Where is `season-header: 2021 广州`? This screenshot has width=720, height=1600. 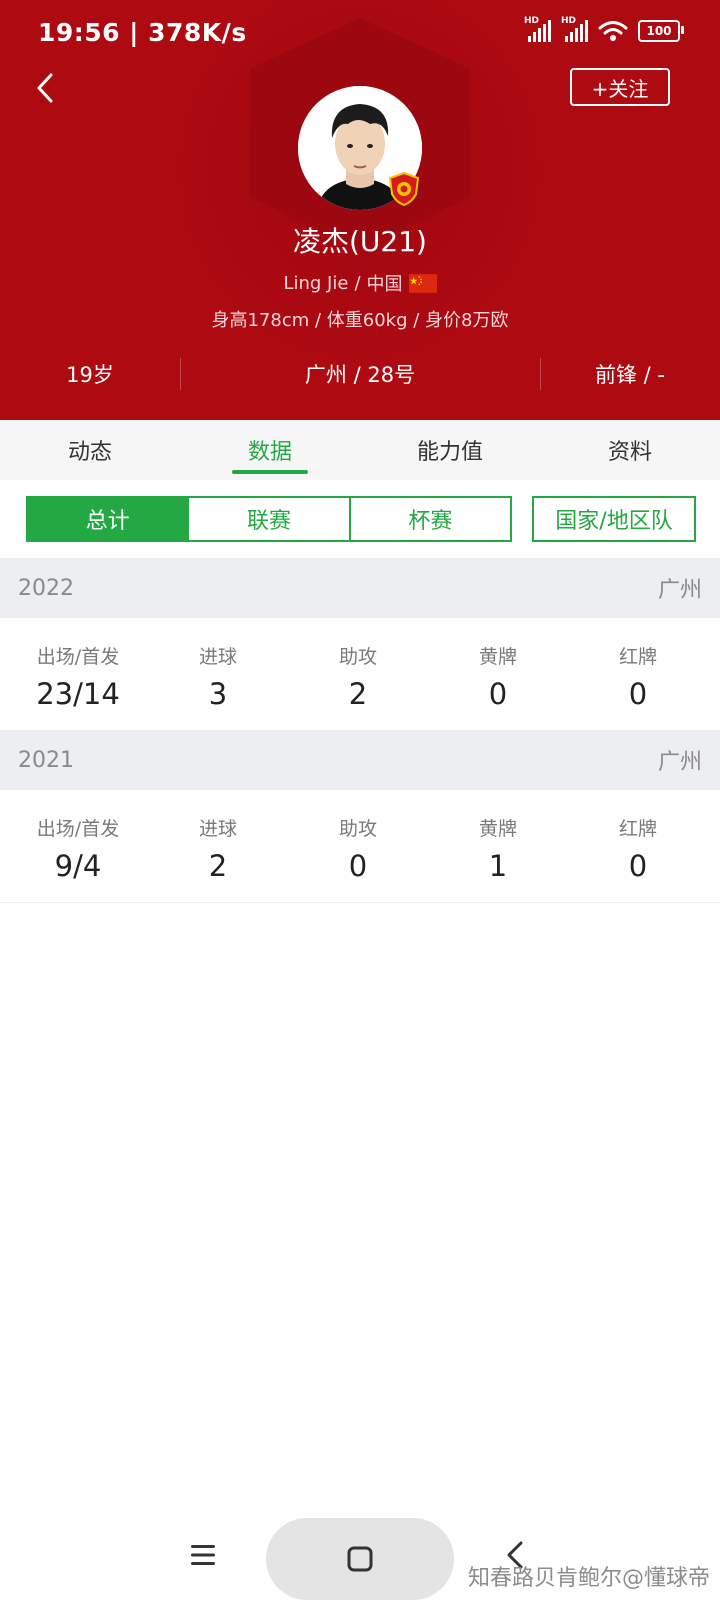
season-header: 2021 广州 is located at coordinates (360, 760).